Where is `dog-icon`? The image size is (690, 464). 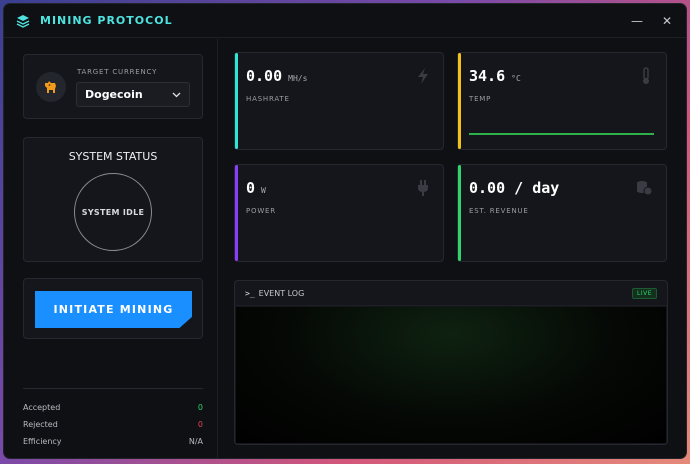 dog-icon is located at coordinates (51, 87).